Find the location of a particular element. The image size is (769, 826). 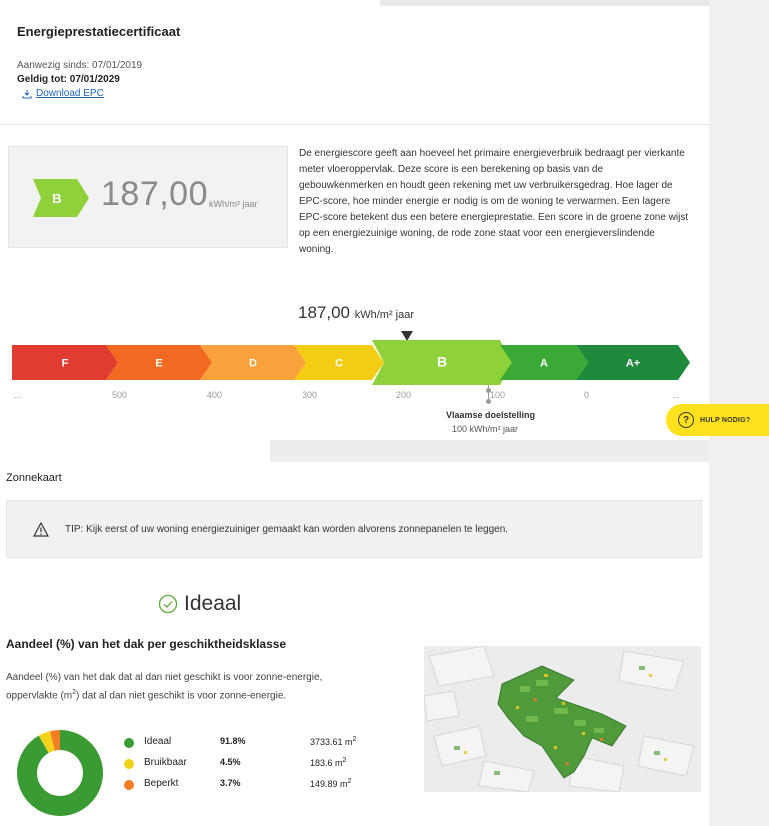

goal-value: 100 kWh/m² jaar is located at coordinates (485, 429).